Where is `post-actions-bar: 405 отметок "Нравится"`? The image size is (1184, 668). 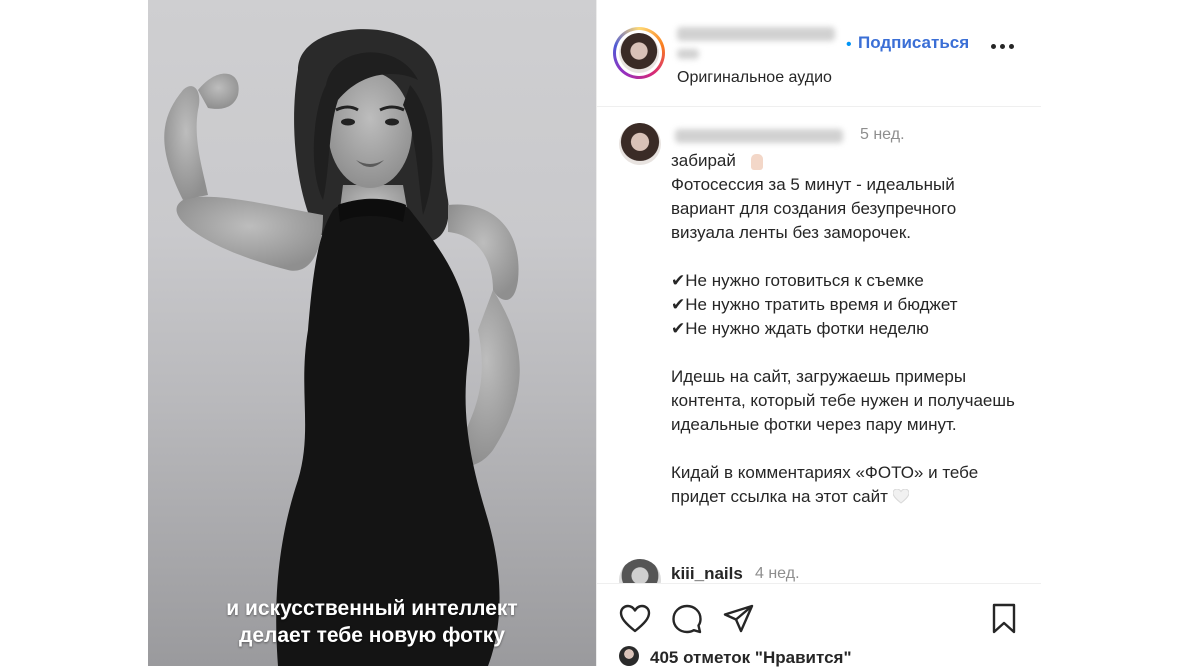
post-actions-bar: 405 отметок "Нравится" is located at coordinates (819, 625).